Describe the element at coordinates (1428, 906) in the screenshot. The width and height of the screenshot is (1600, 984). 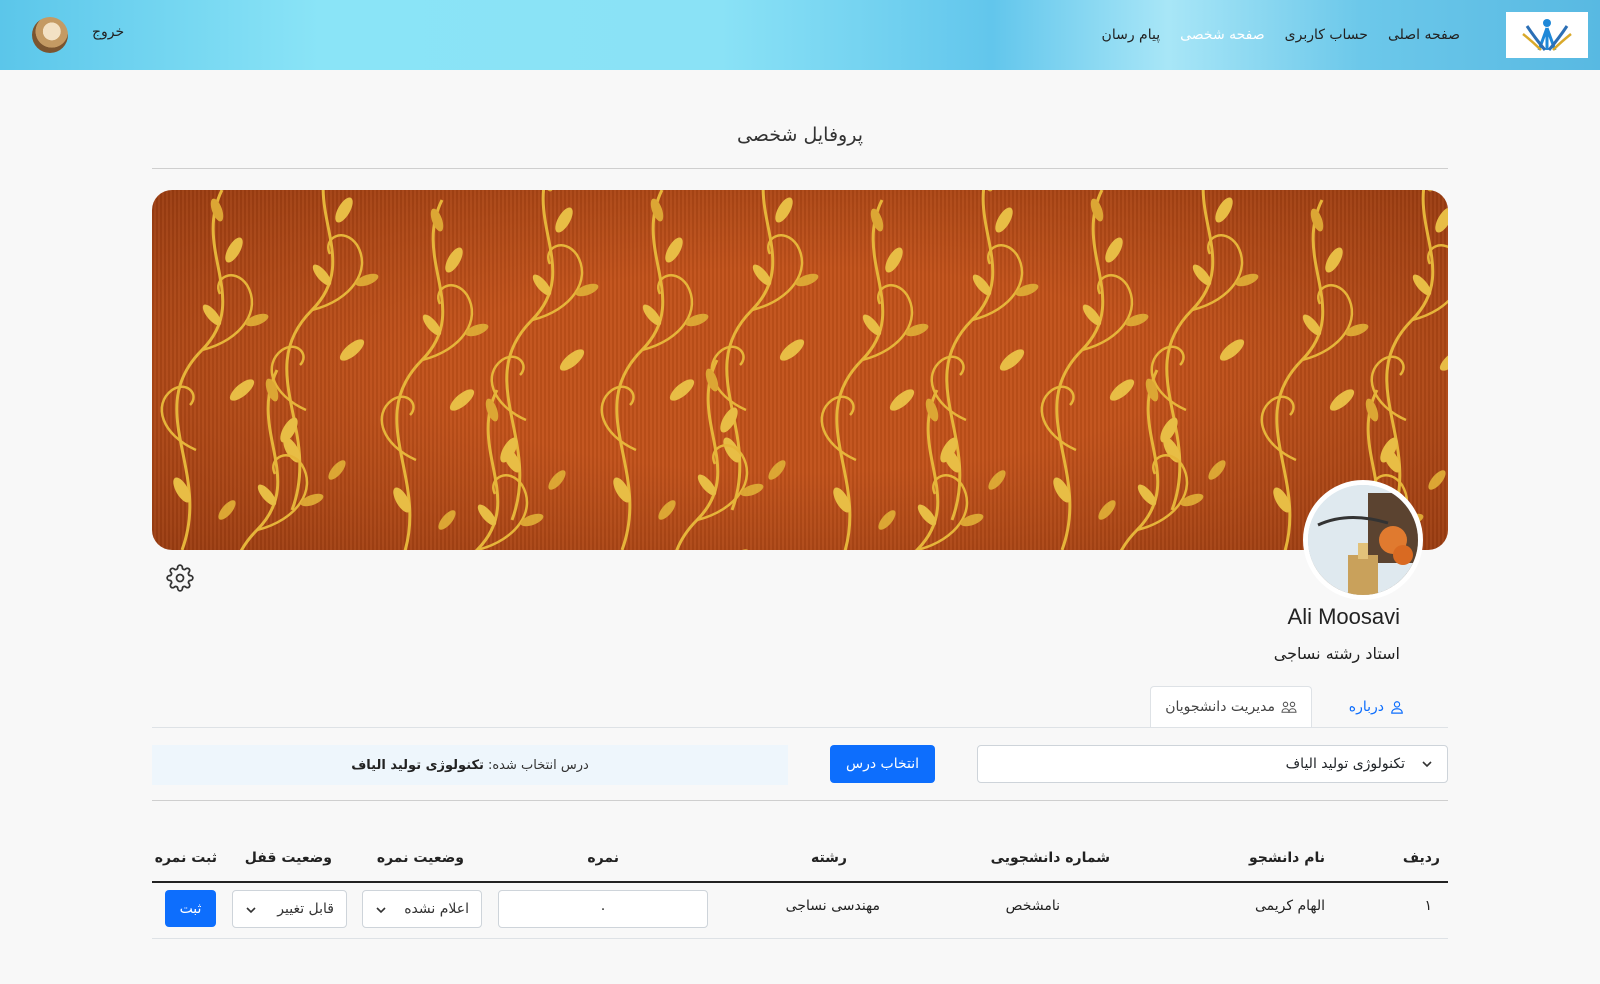
I see `cell-index: ۱` at that location.